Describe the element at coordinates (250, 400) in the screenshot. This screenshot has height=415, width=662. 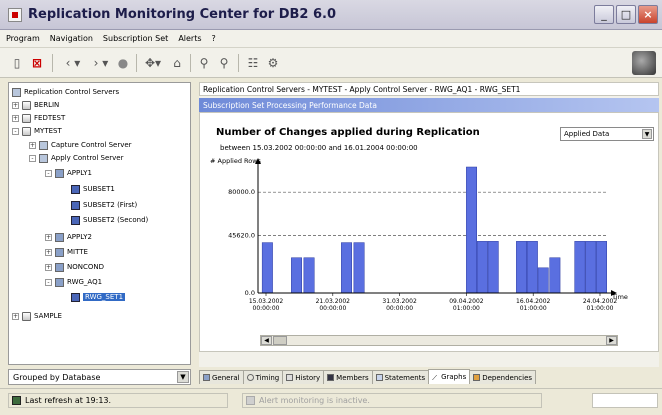
I see `alert-status-icon` at that location.